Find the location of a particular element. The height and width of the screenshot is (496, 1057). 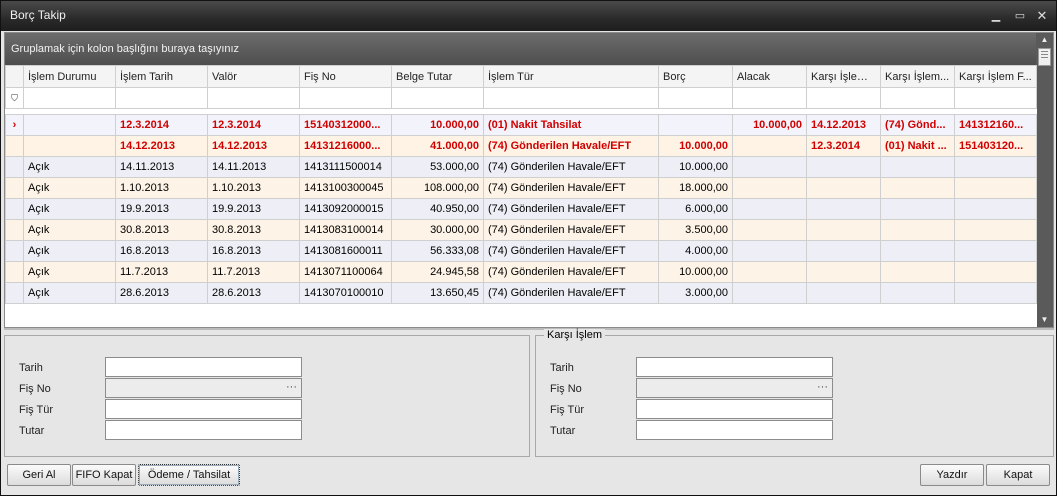

yazdir-button: Yazdır is located at coordinates (952, 475).